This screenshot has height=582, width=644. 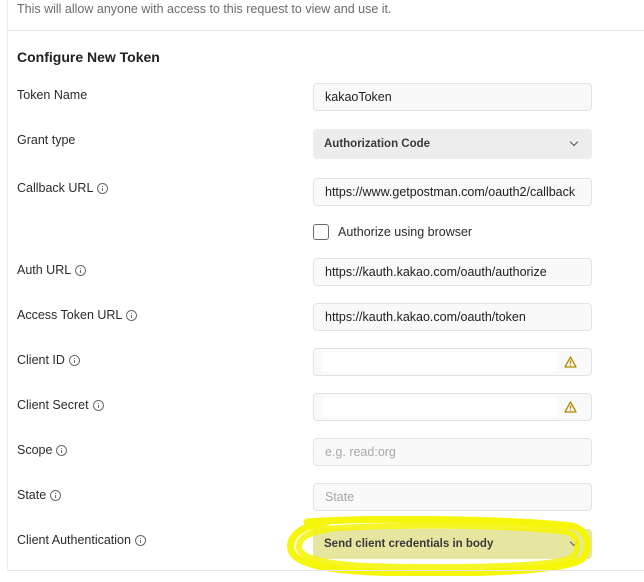 What do you see at coordinates (425, 317) in the screenshot?
I see `access-token-url-value: https://kauth.kakao.com/oauth/token` at bounding box center [425, 317].